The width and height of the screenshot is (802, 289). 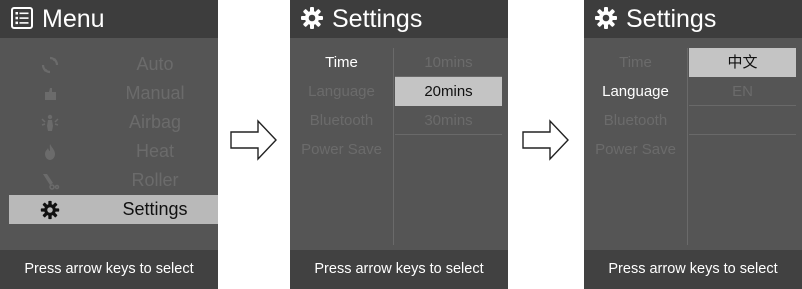 What do you see at coordinates (155, 180) in the screenshot?
I see `menu-item-label: Roller` at bounding box center [155, 180].